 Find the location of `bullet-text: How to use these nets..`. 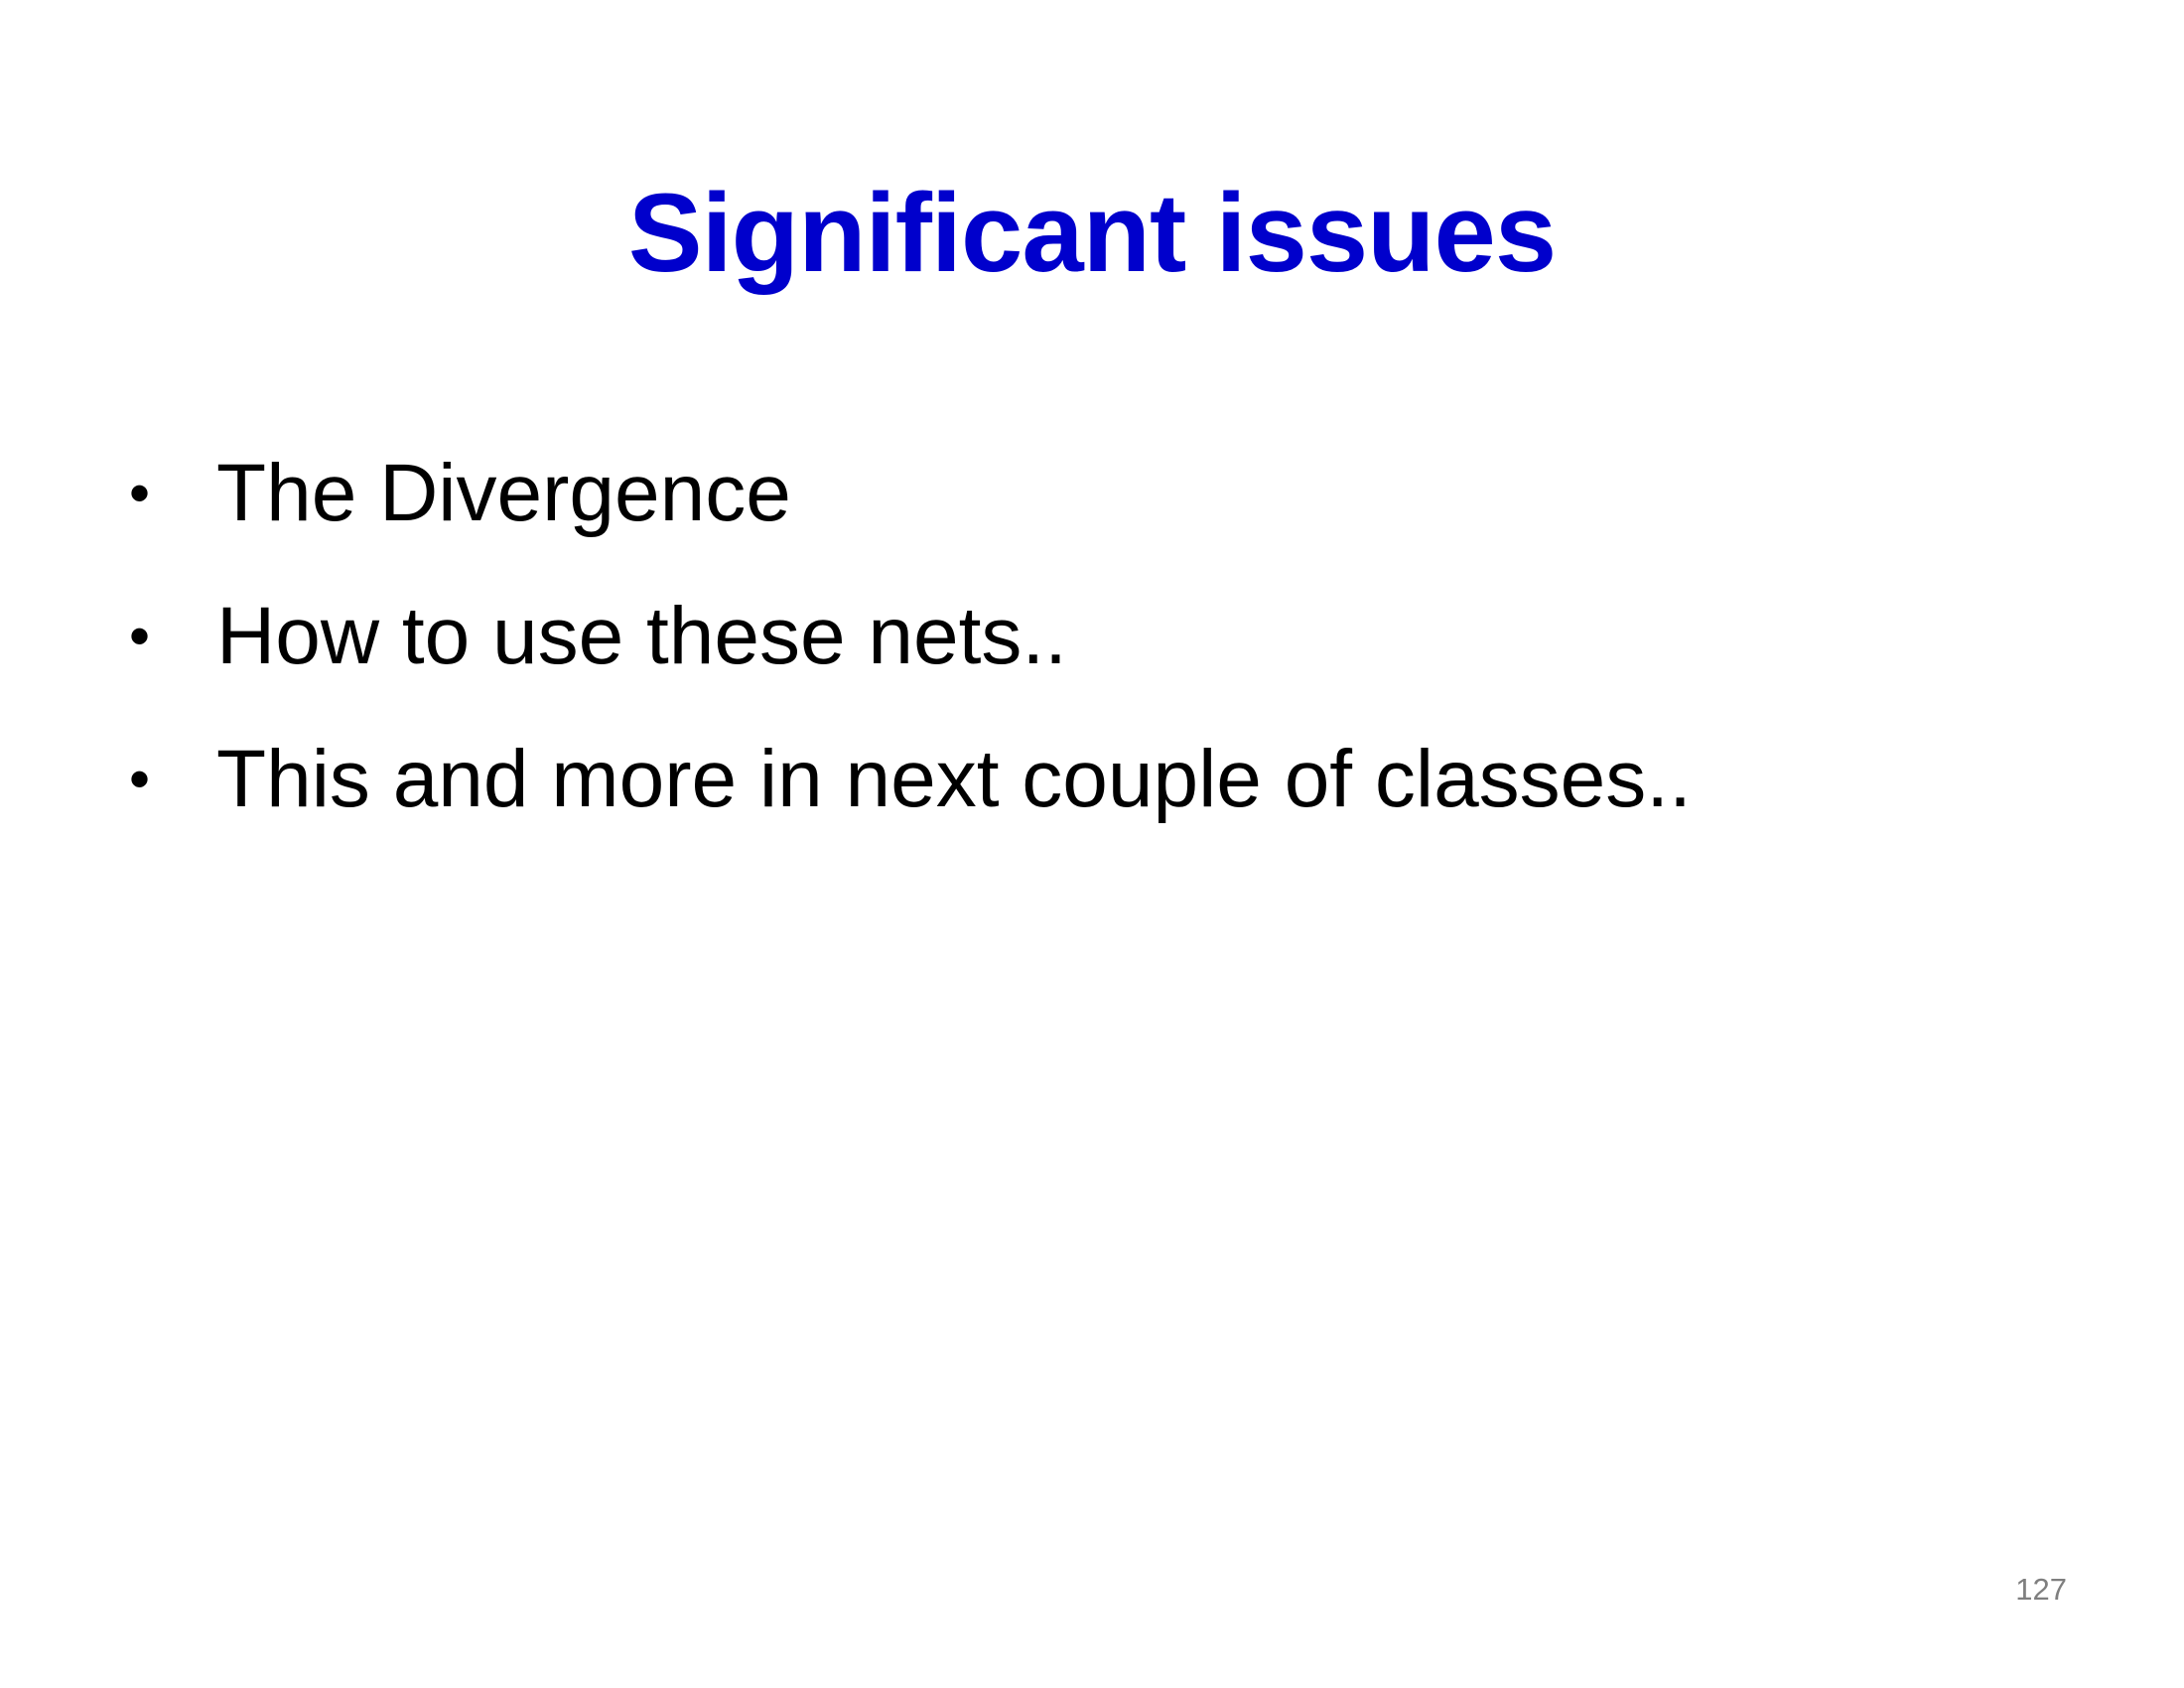

bullet-text: How to use these nets.. is located at coordinates (641, 636).